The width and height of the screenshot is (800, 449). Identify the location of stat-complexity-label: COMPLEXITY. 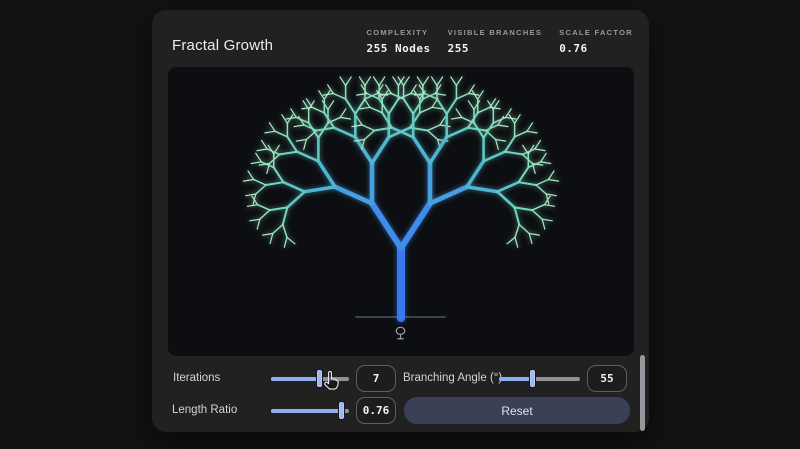
(397, 32).